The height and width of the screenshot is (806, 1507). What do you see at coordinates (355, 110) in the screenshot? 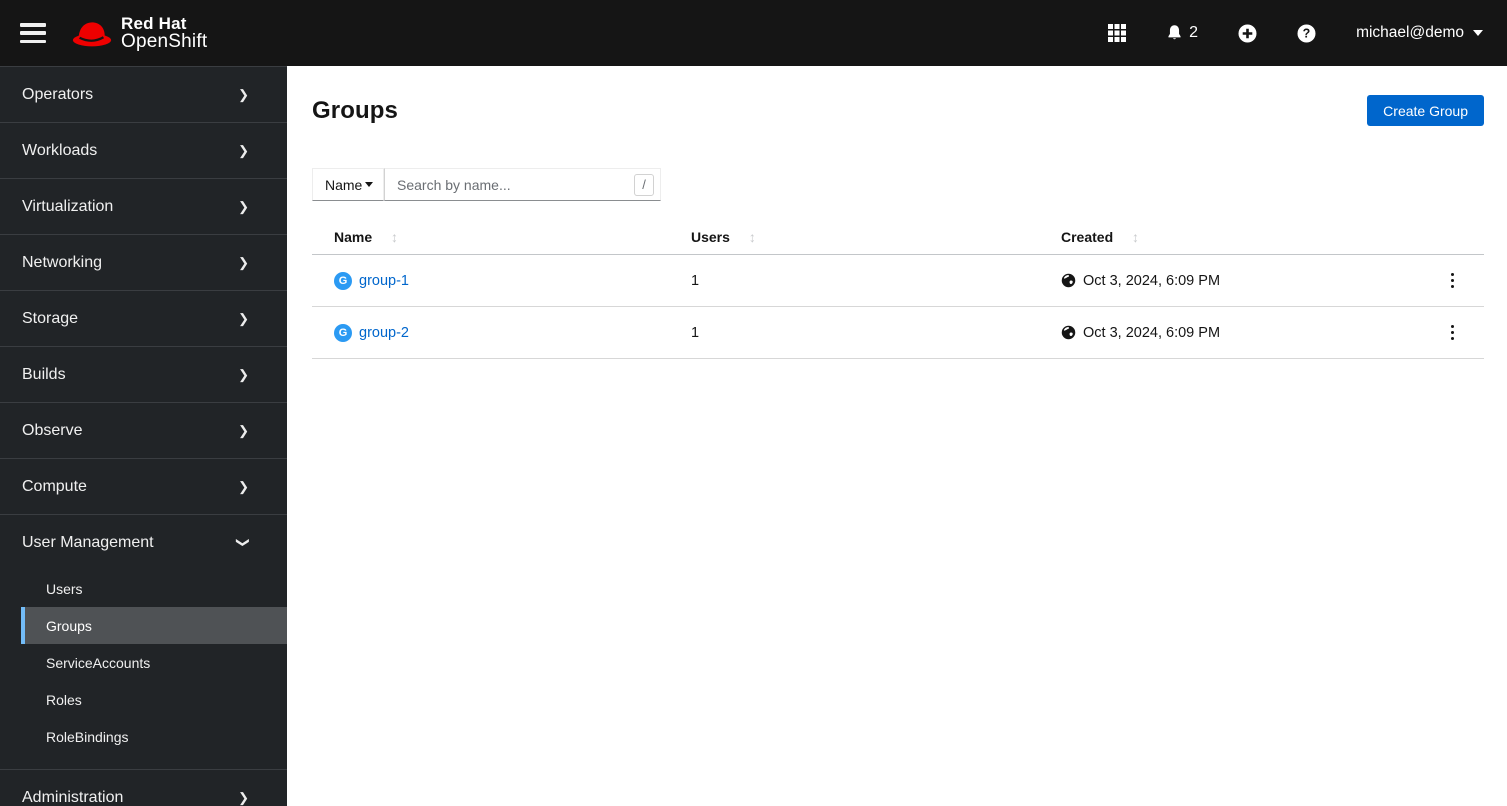
I see `page-title: Groups` at bounding box center [355, 110].